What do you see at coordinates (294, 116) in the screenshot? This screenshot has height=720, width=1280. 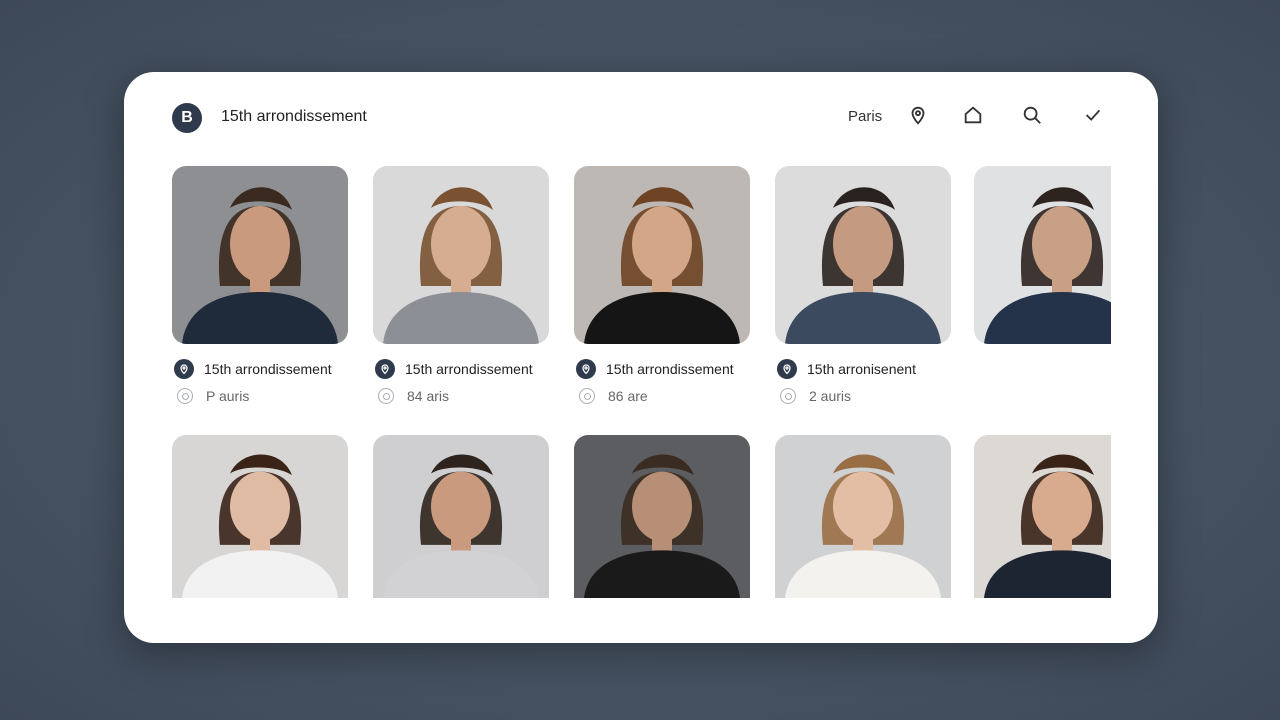 I see `page-title: 15th arrondissement` at bounding box center [294, 116].